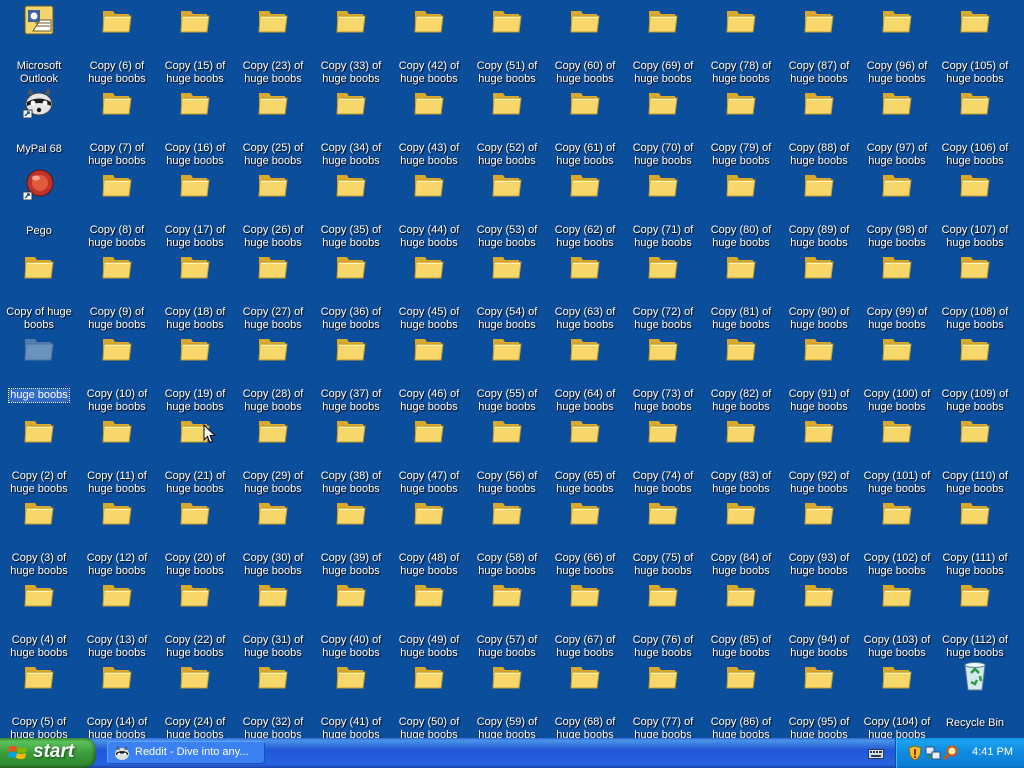 The width and height of the screenshot is (1024, 768). What do you see at coordinates (195, 288) in the screenshot?
I see `desktop-icon-copy-18-of-huge-boobs: Copy (18) of huge boobs` at bounding box center [195, 288].